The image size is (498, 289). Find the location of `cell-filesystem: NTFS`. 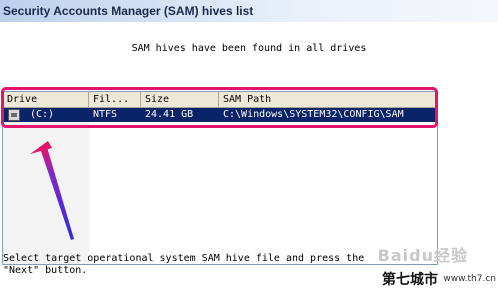

cell-filesystem: NTFS is located at coordinates (105, 114).